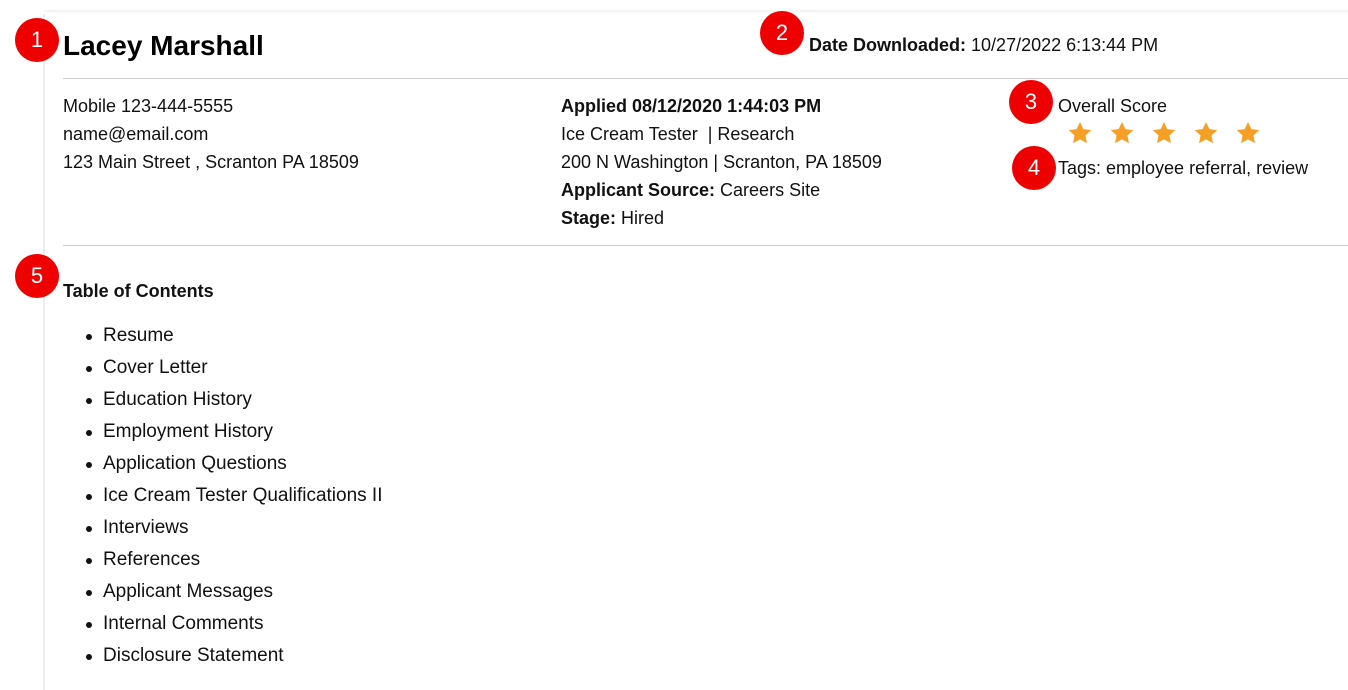 The image size is (1348, 690). What do you see at coordinates (163, 45) in the screenshot?
I see `candidate-name: Lacey Marshall` at bounding box center [163, 45].